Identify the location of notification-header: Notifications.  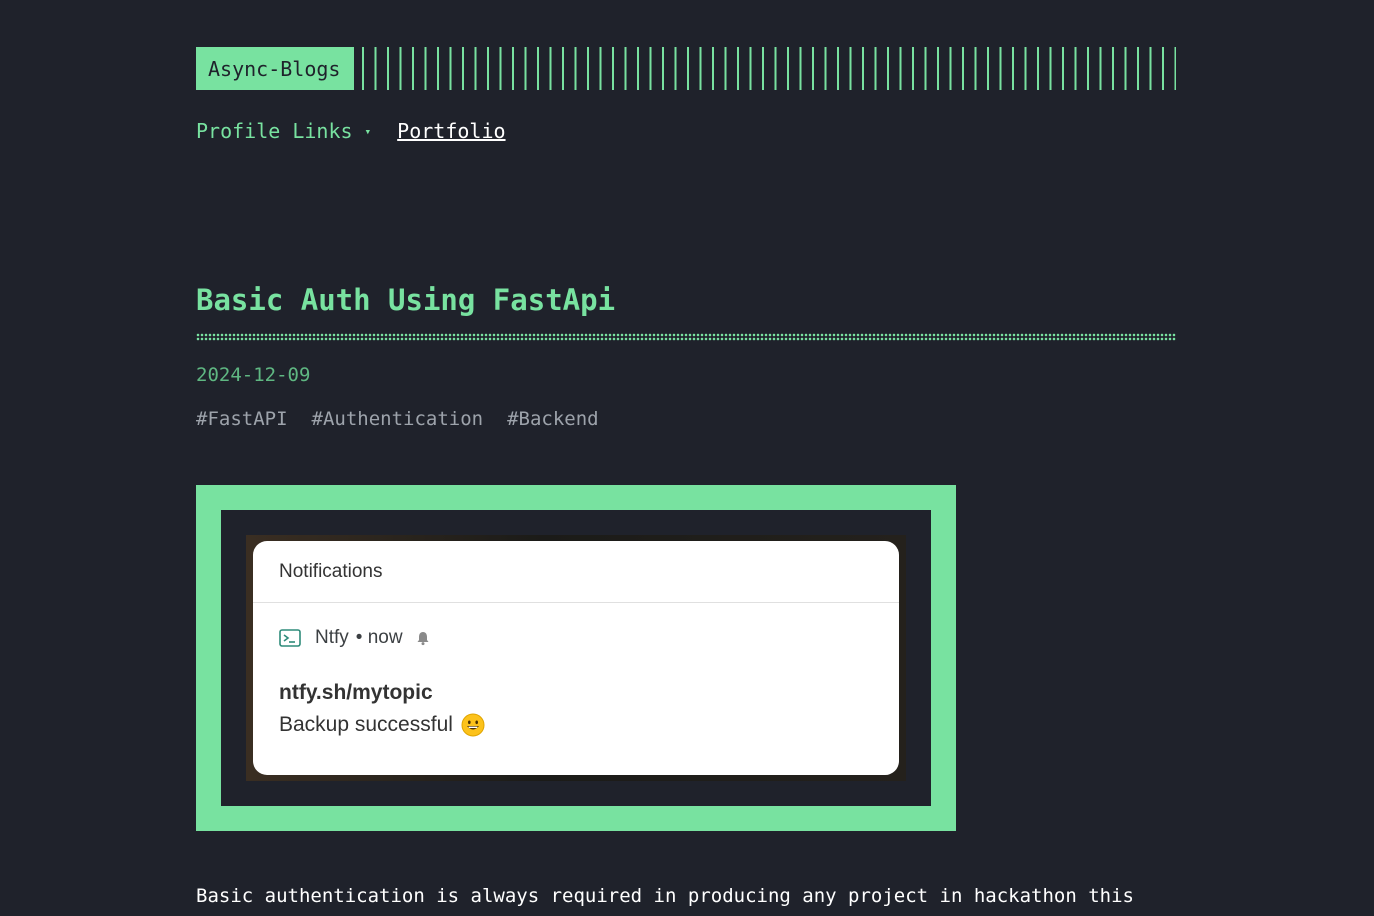
(576, 572).